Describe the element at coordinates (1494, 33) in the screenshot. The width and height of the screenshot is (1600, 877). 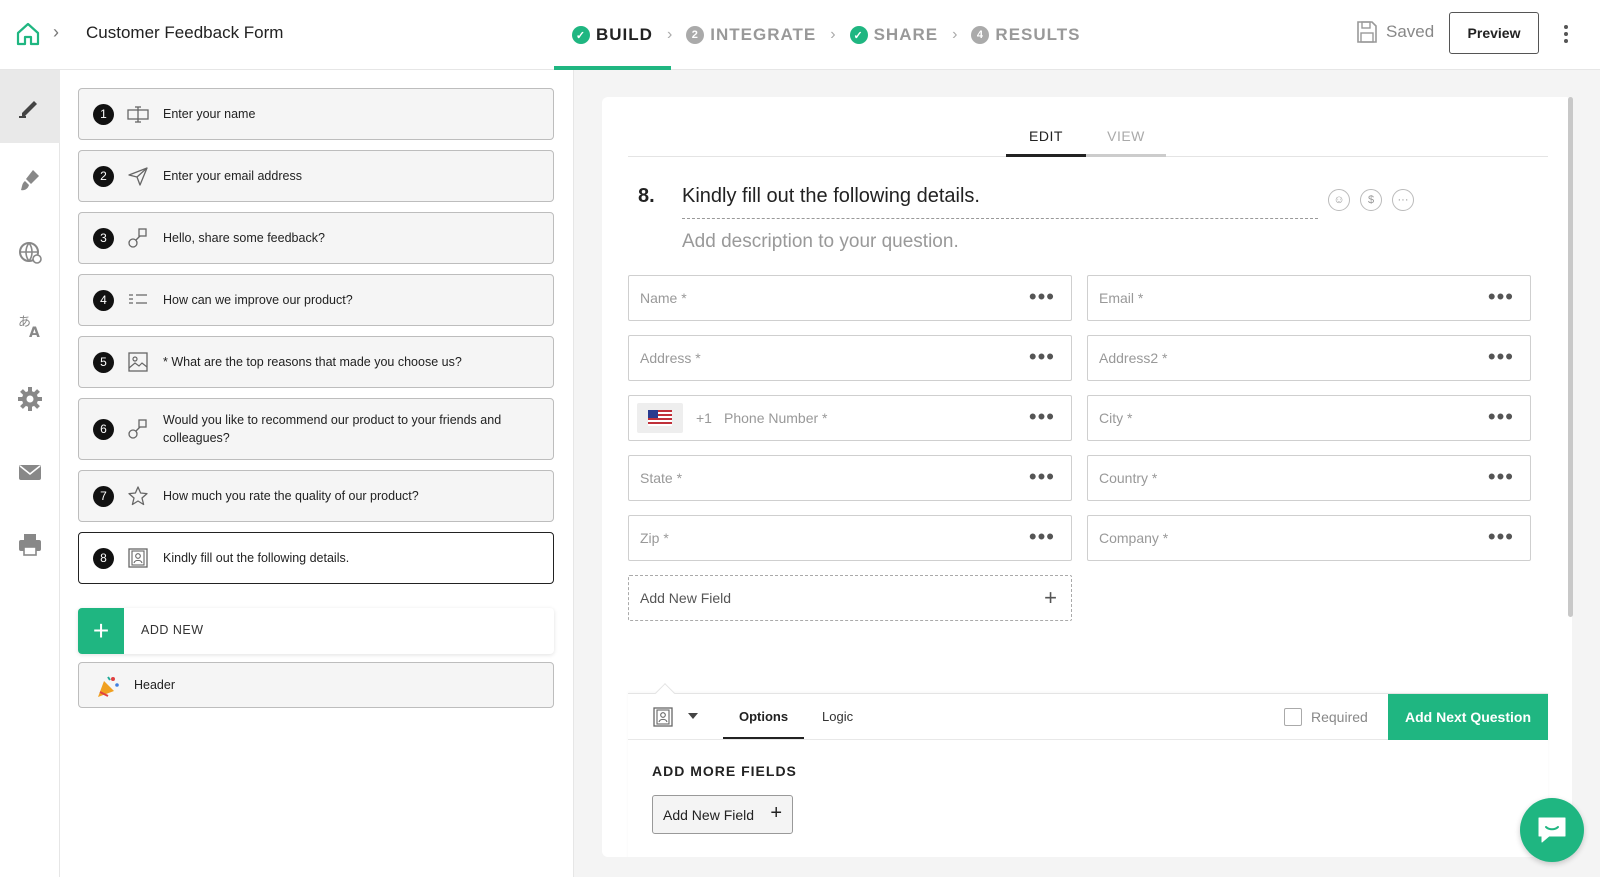
I see `preview-button: Preview` at that location.